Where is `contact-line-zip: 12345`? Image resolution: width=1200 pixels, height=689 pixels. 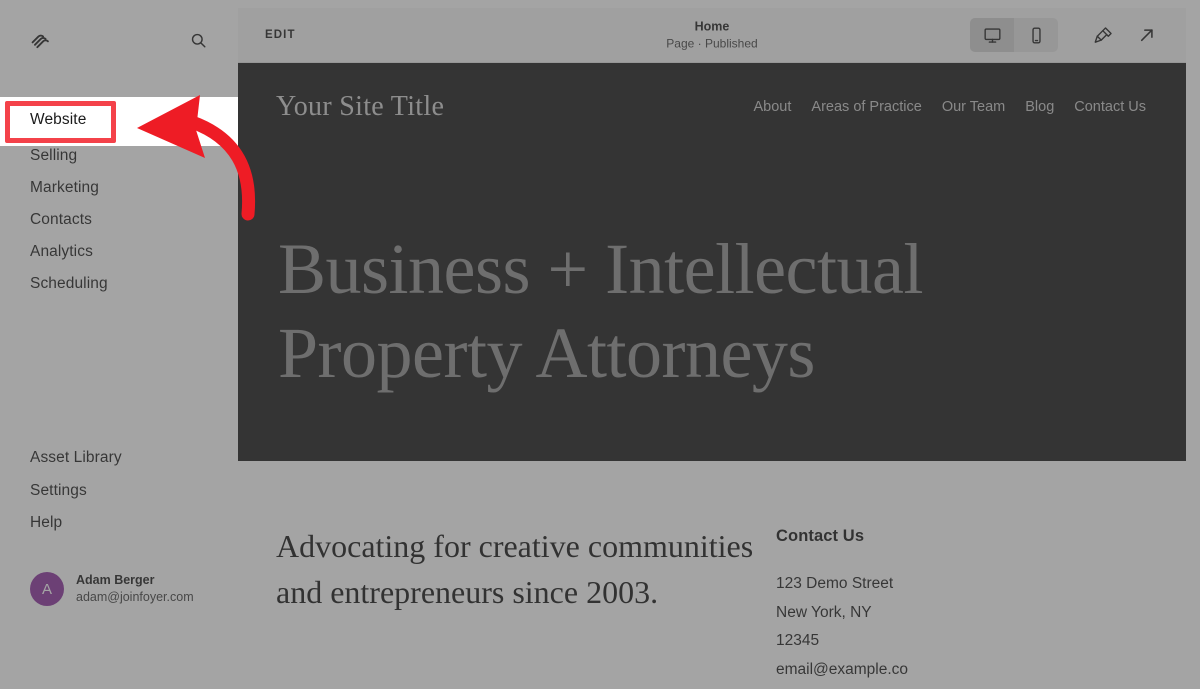 contact-line-zip: 12345 is located at coordinates (798, 641).